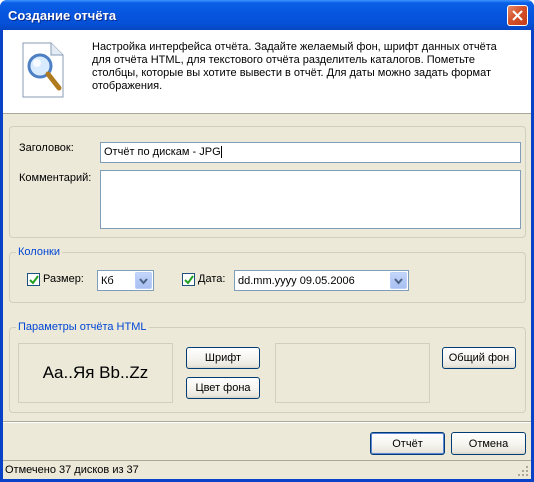 The image size is (534, 482). What do you see at coordinates (310, 152) in the screenshot?
I see `header-input: Отчёт по дискам - JPG` at bounding box center [310, 152].